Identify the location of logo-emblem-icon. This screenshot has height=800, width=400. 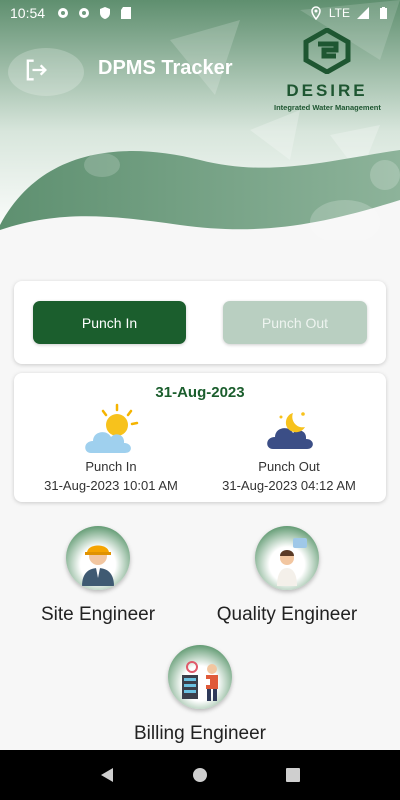
(327, 51).